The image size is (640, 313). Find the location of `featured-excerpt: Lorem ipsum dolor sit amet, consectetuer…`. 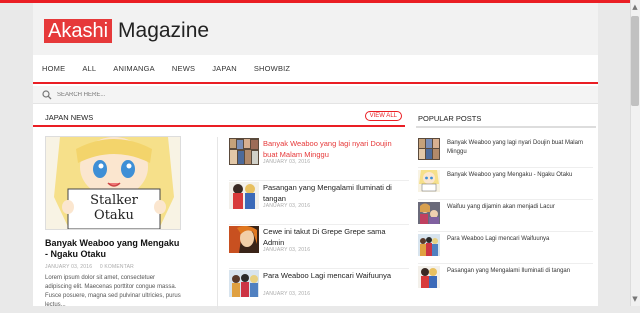

featured-excerpt: Lorem ipsum dolor sit amet, consectetuer… is located at coordinates (113, 291).